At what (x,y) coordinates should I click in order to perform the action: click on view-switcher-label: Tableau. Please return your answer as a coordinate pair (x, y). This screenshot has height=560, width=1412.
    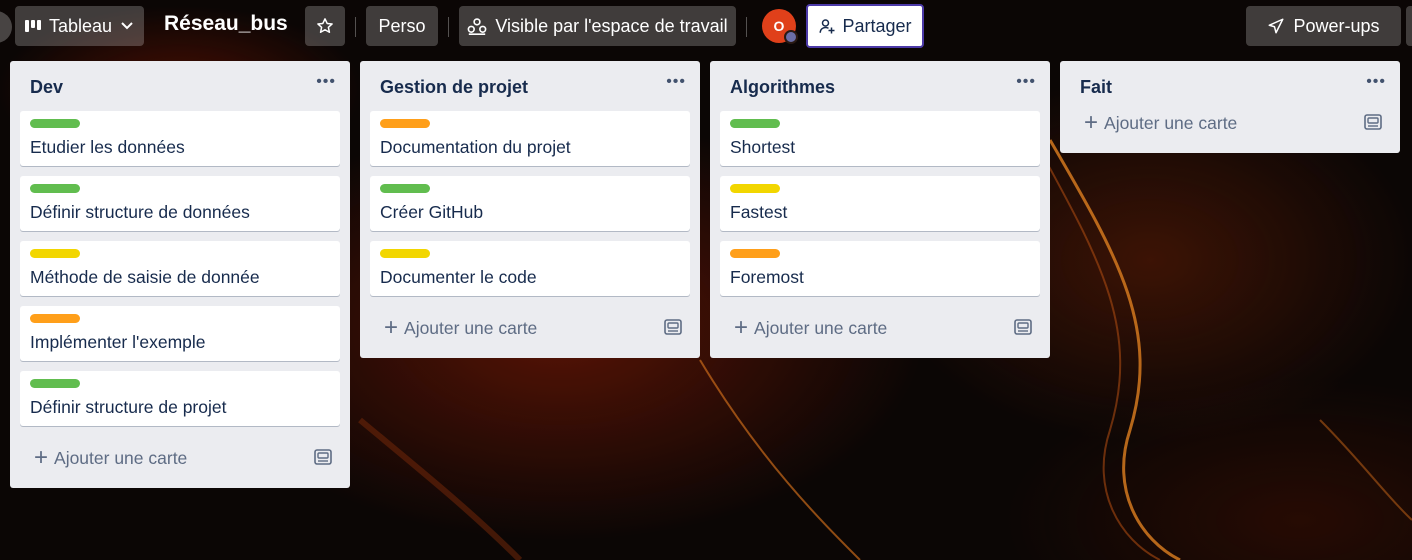
    Looking at the image, I should click on (80, 25).